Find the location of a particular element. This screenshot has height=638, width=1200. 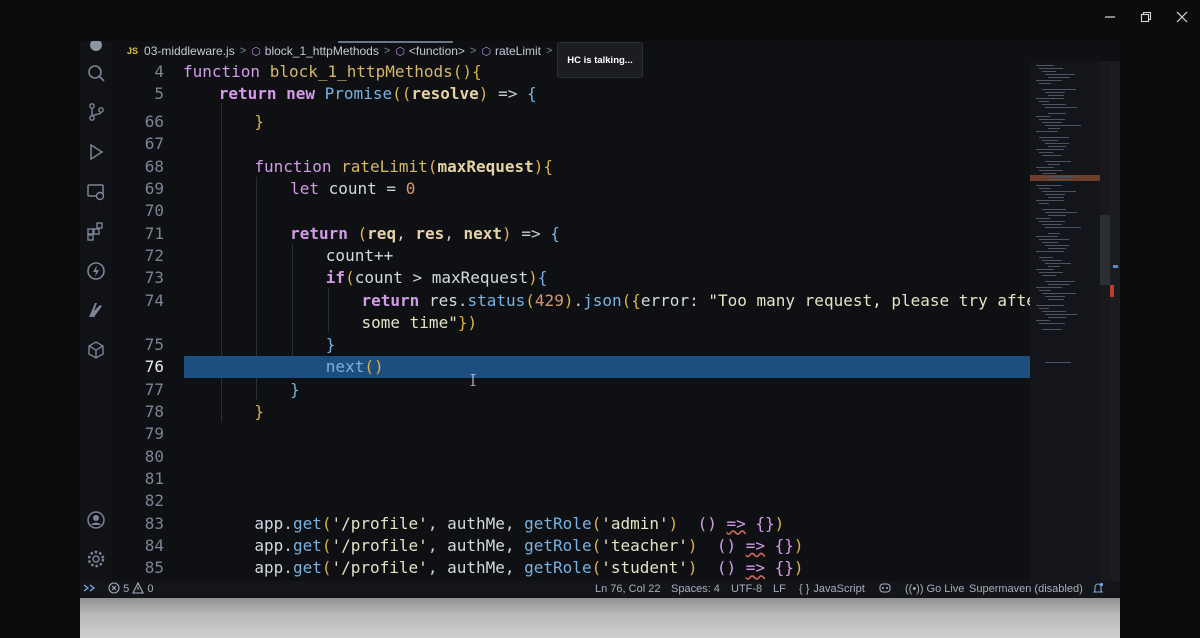

code-text: return new Promise((resolve) => { is located at coordinates (378, 94).